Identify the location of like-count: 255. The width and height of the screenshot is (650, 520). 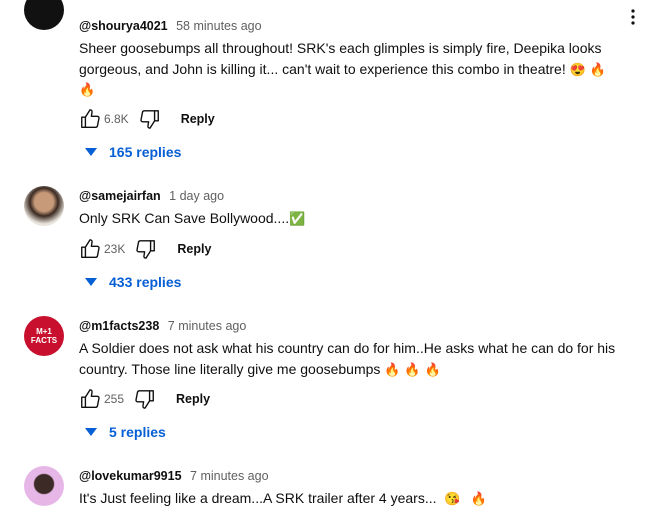
(114, 399).